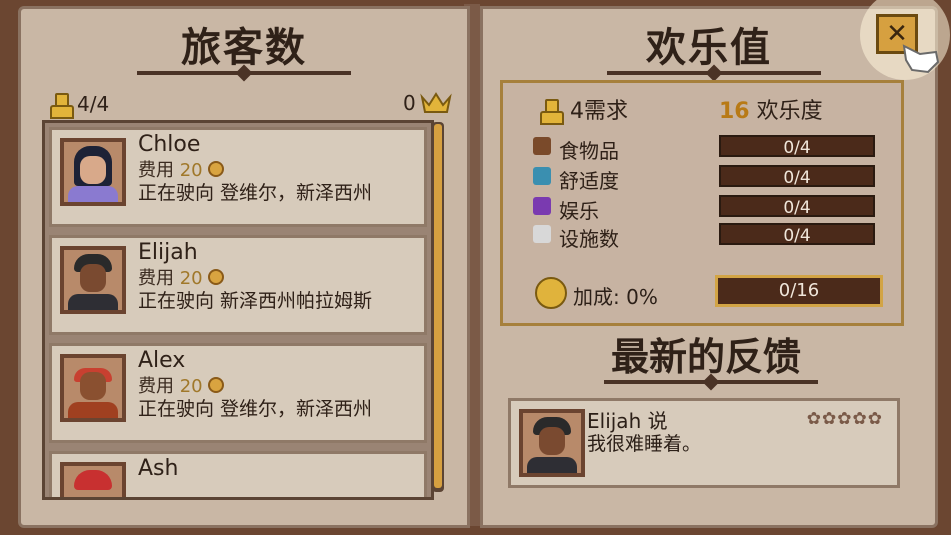 Image resolution: width=951 pixels, height=535 pixels. Describe the element at coordinates (238, 285) in the screenshot. I see `guest-card: Elijah 费用 20 正在驶向 新泽西州帕拉姆斯` at that location.